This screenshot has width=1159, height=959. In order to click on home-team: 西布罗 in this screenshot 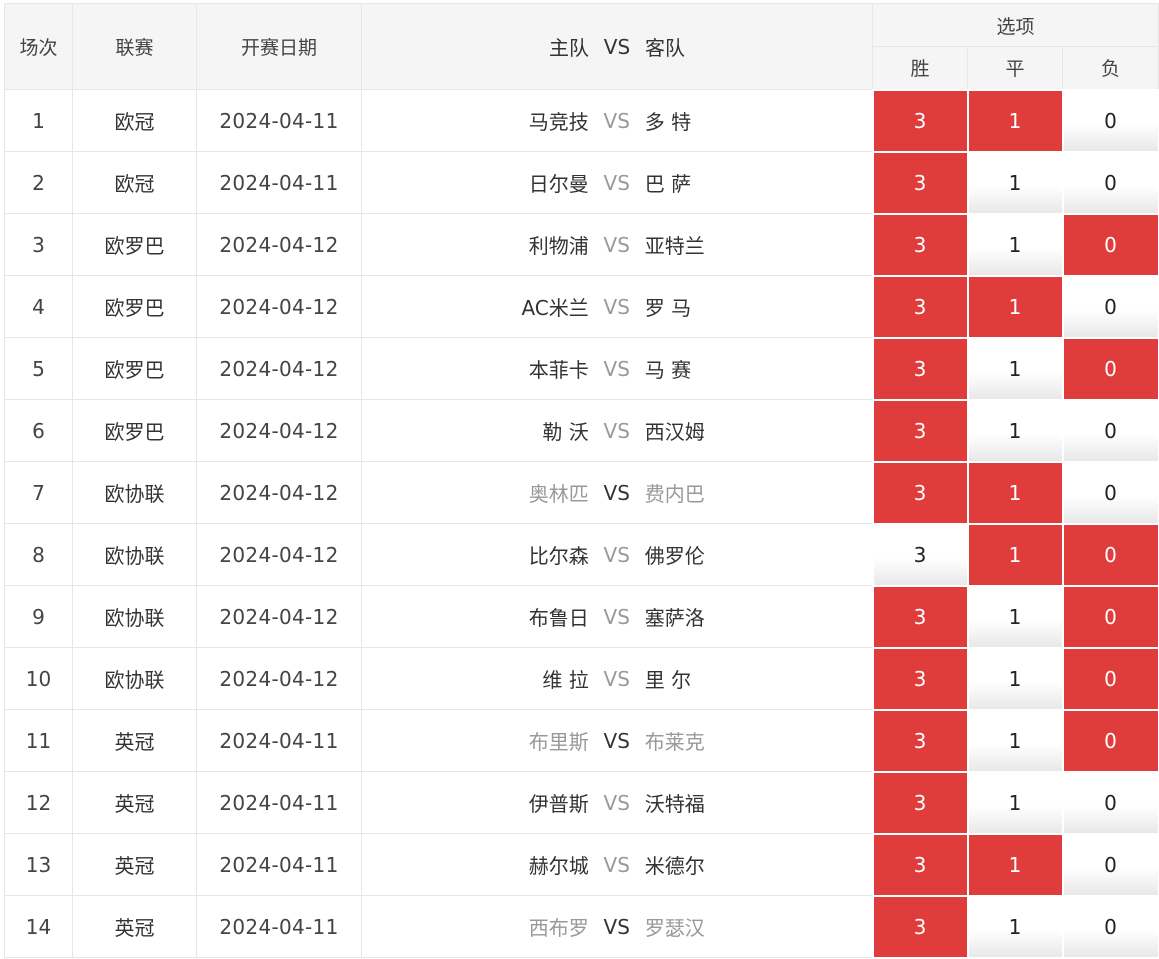, I will do `click(558, 928)`.